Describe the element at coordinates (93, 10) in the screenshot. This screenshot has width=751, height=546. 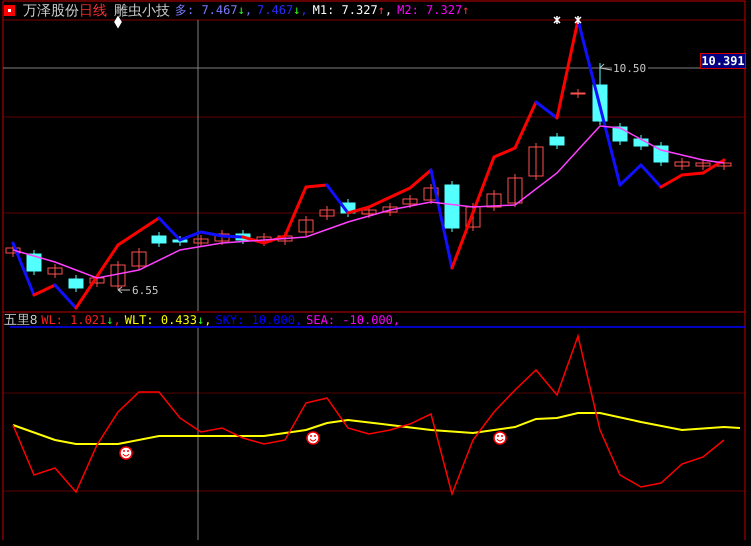
I see `period-label: 日线` at that location.